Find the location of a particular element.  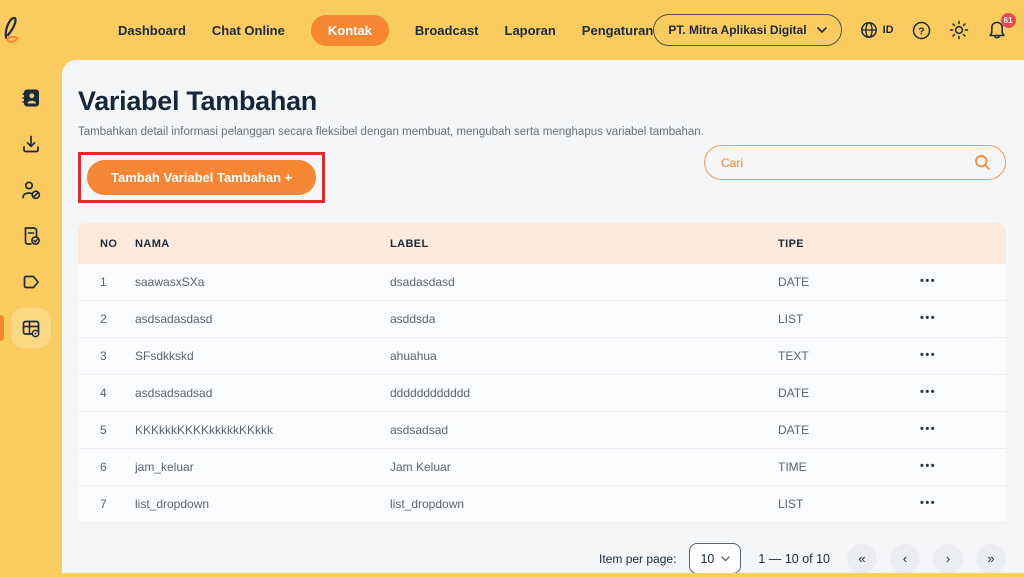

nav-broadcast: Broadcast is located at coordinates (447, 30).